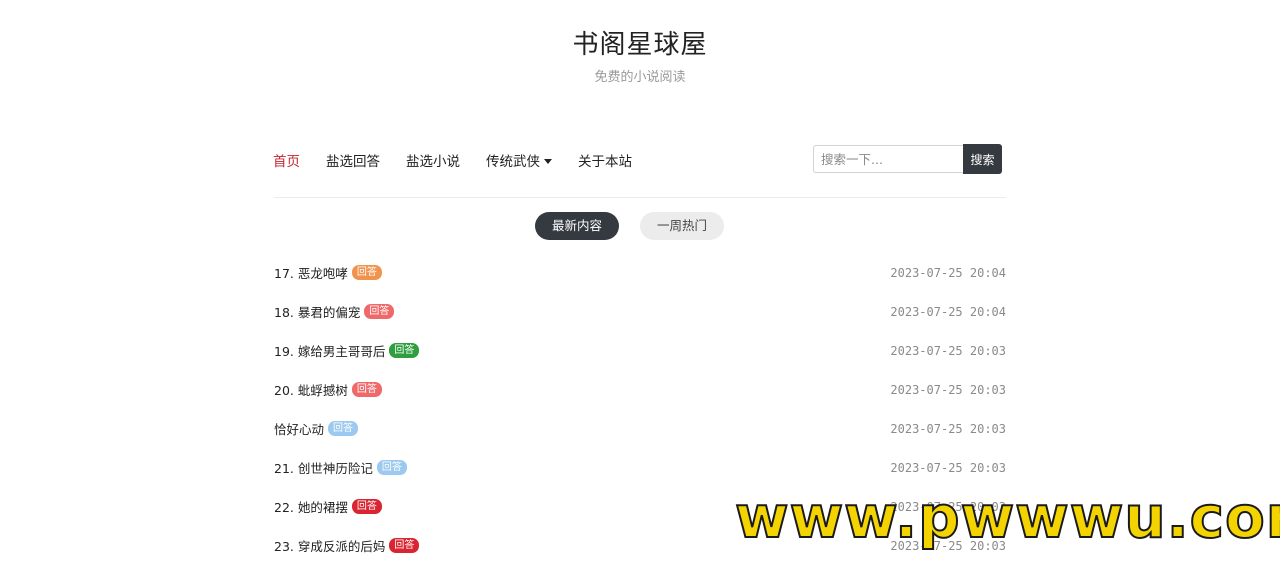 The width and height of the screenshot is (1280, 565). I want to click on list-item-left: 18. 暴君的偏宠 回答, so click(334, 311).